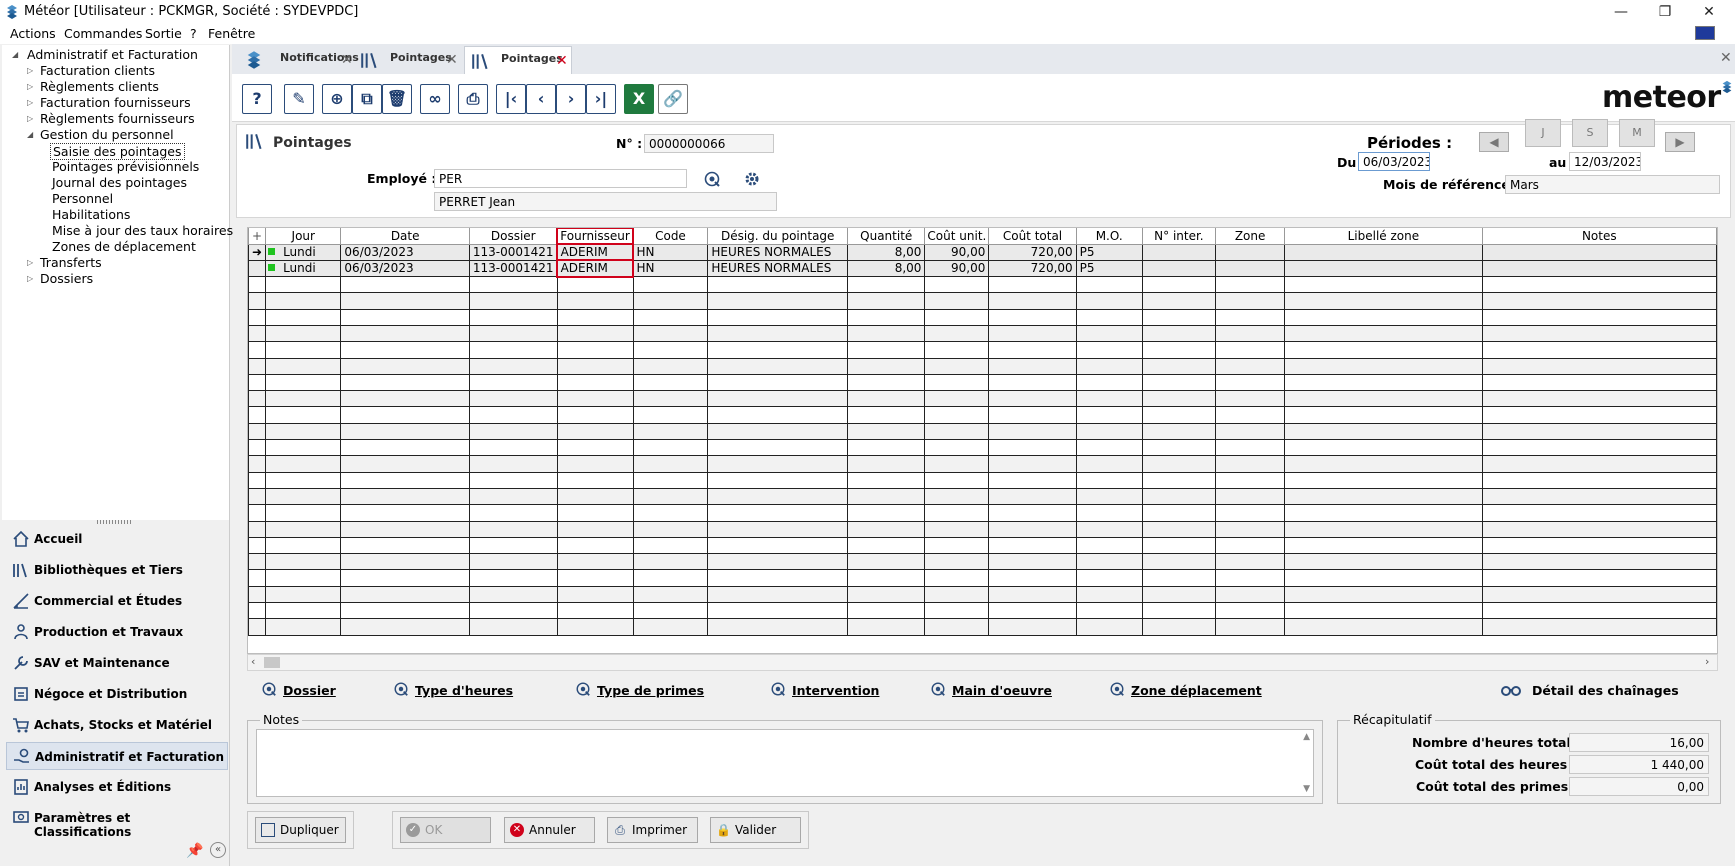  What do you see at coordinates (541, 99) in the screenshot?
I see `previous-record-button: ‹` at bounding box center [541, 99].